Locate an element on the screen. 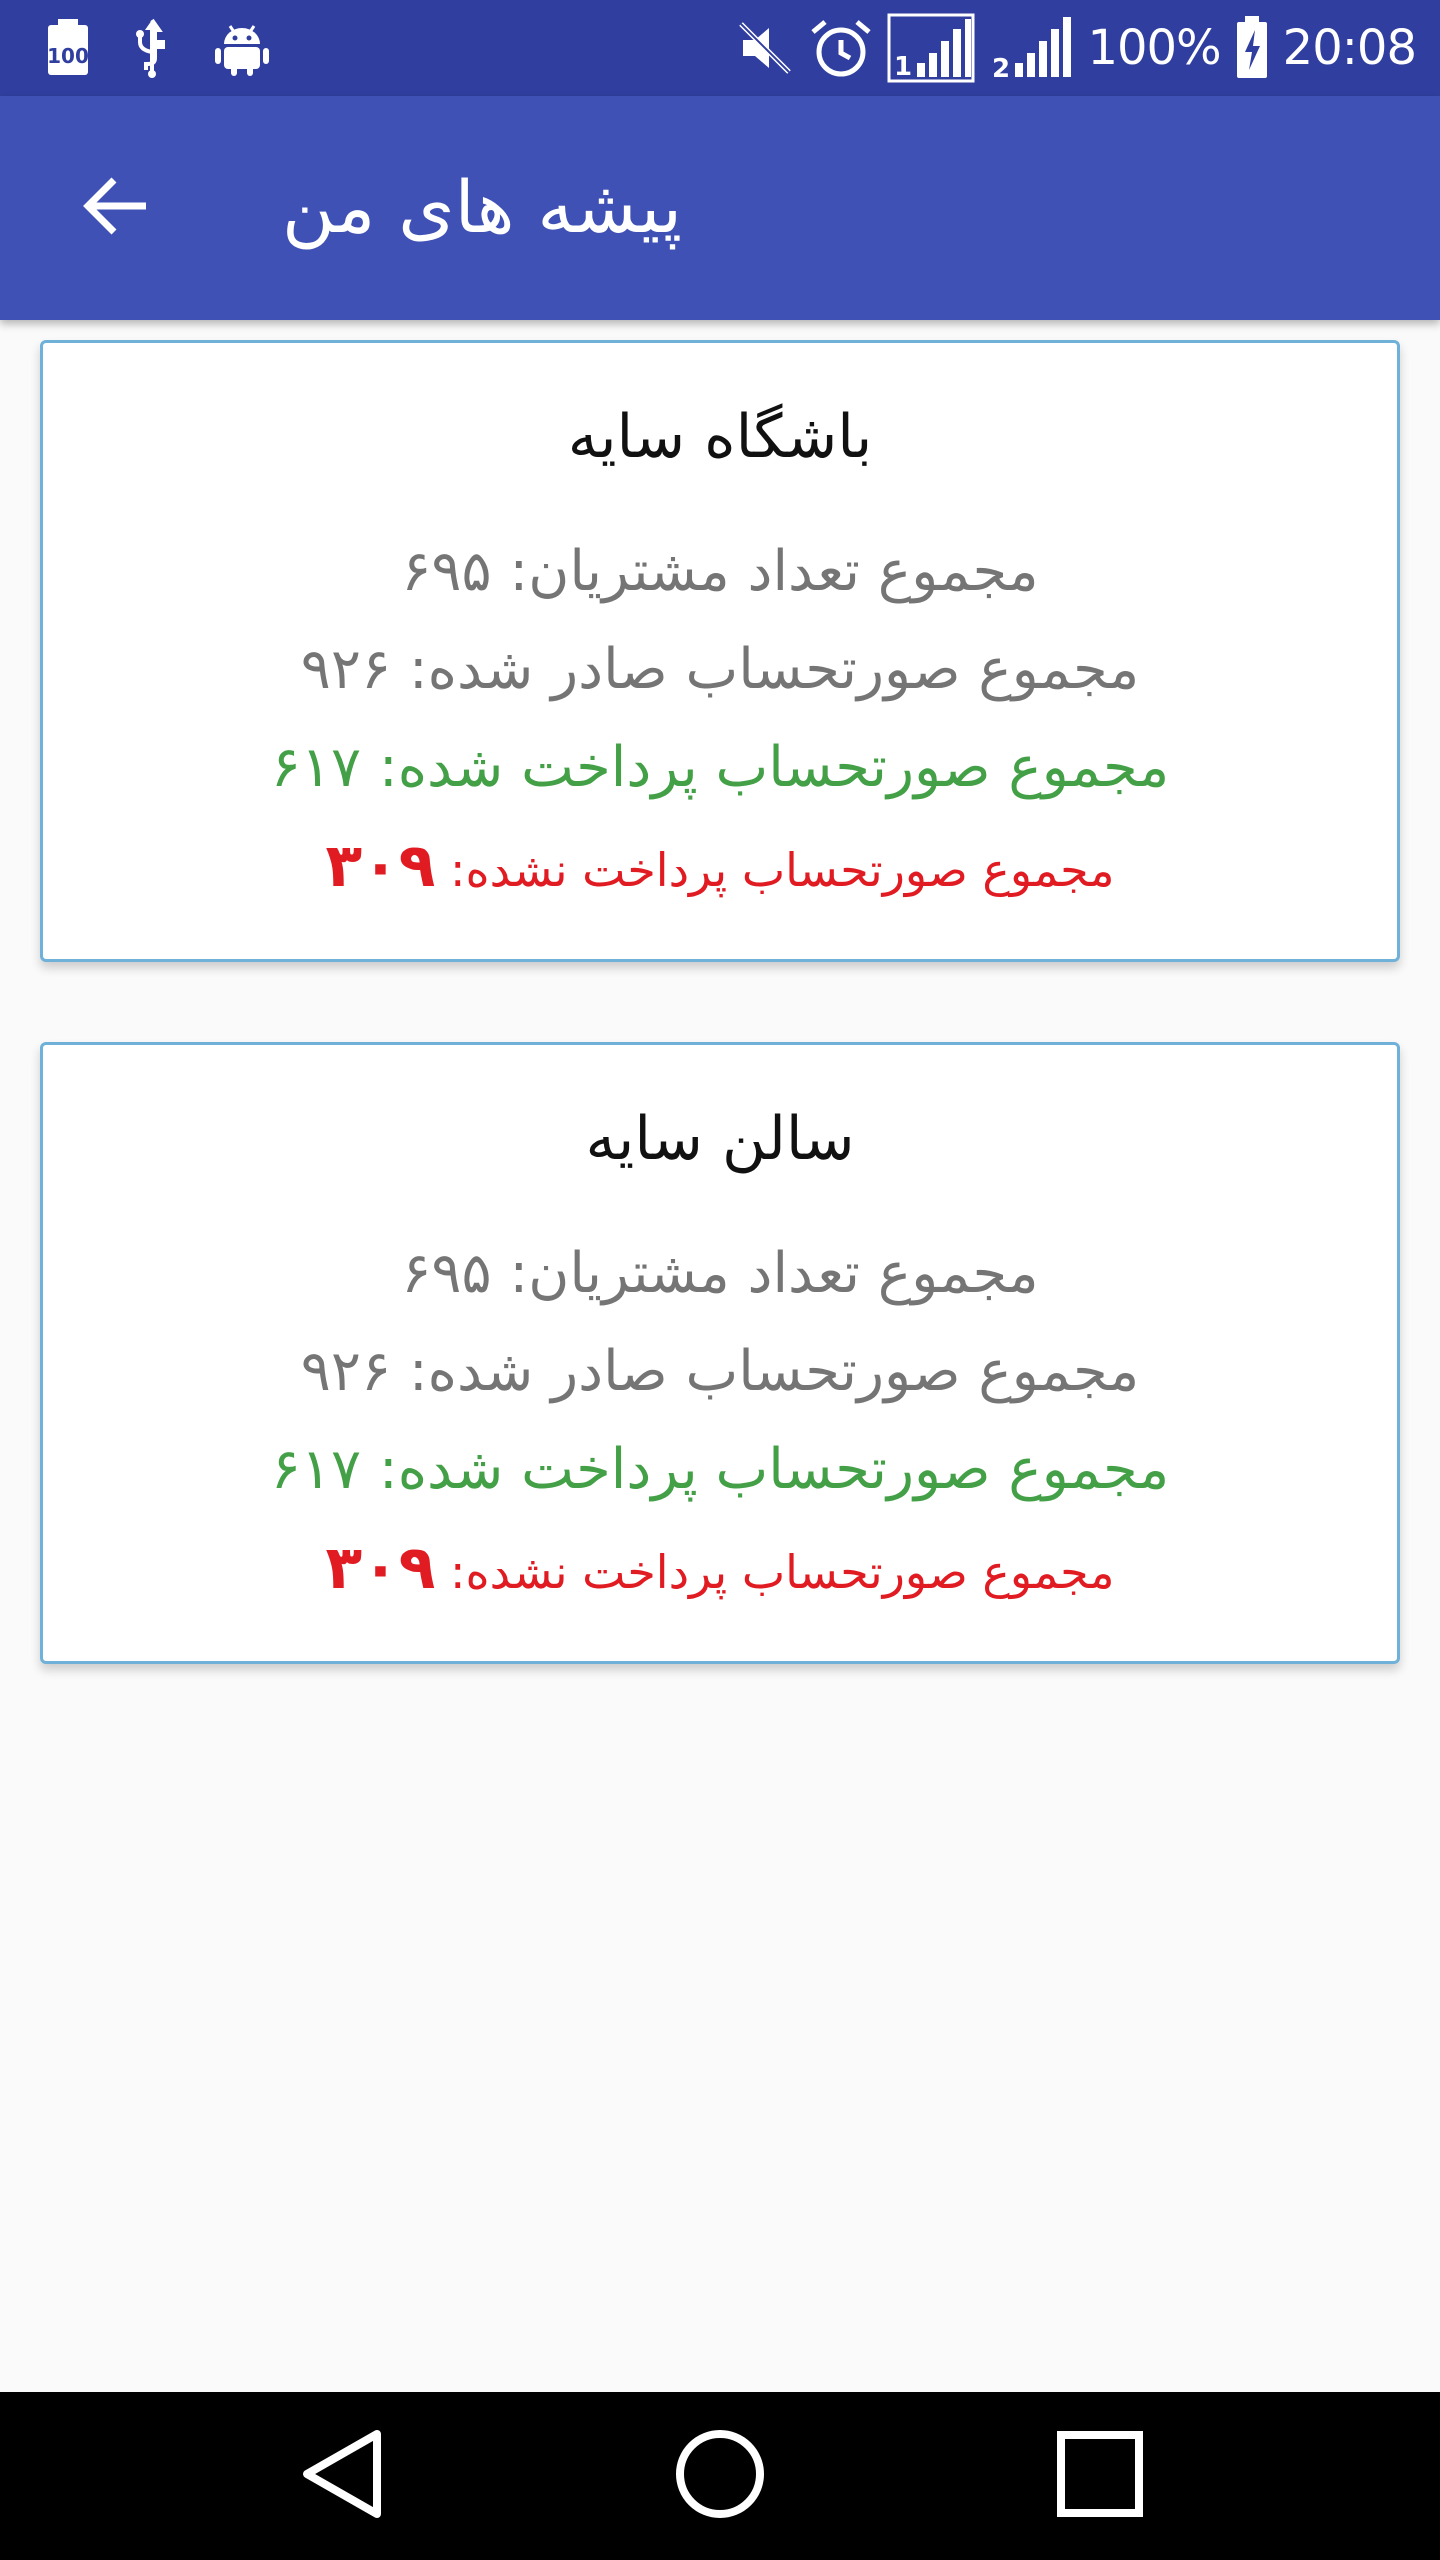 The height and width of the screenshot is (2560, 1440). nav-recent-apps-icon is located at coordinates (1100, 2476).